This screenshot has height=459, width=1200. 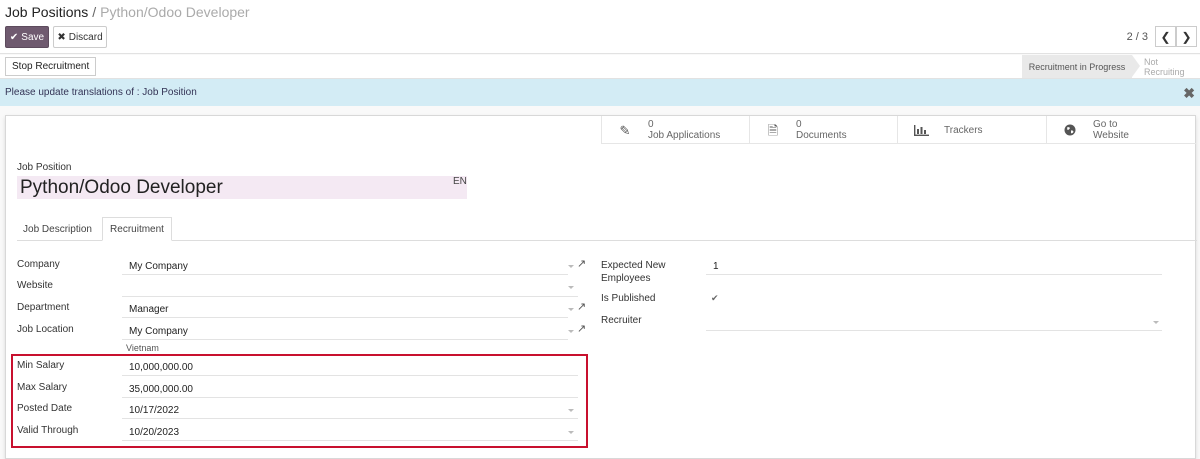 What do you see at coordinates (242, 187) in the screenshot?
I see `job-name-input: Python/Odoo Developer` at bounding box center [242, 187].